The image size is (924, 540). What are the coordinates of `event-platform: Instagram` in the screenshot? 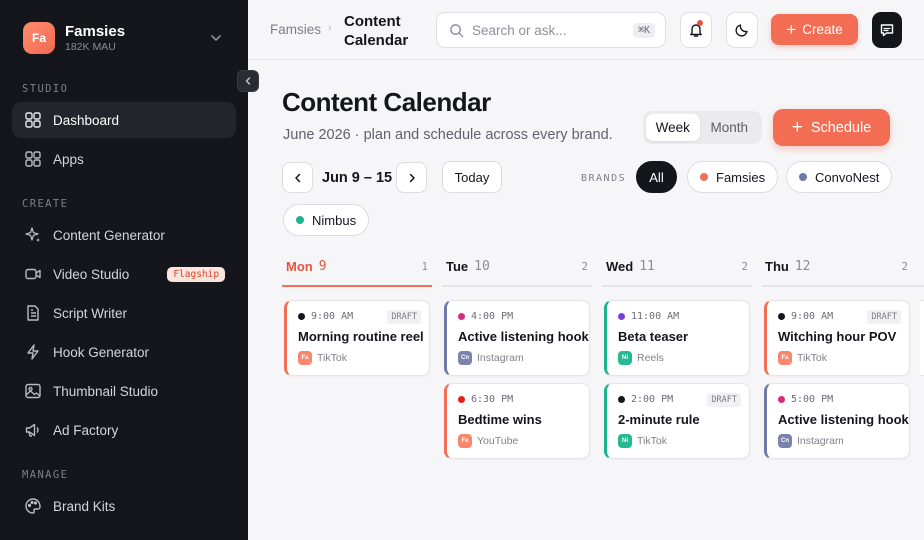 It's located at (500, 358).